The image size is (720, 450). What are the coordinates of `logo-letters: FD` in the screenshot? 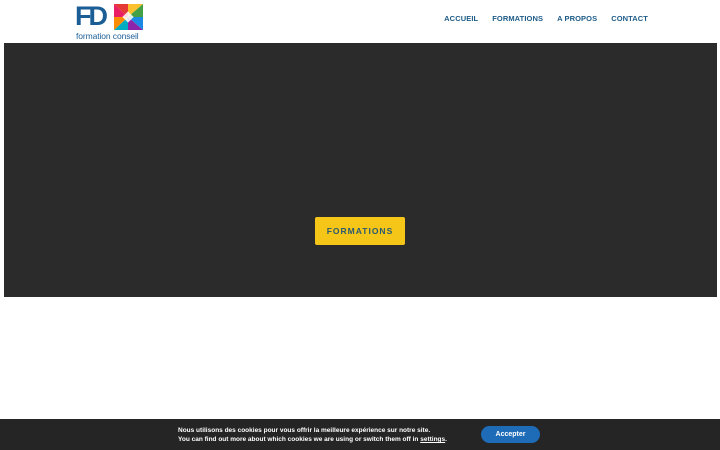 It's located at (91, 16).